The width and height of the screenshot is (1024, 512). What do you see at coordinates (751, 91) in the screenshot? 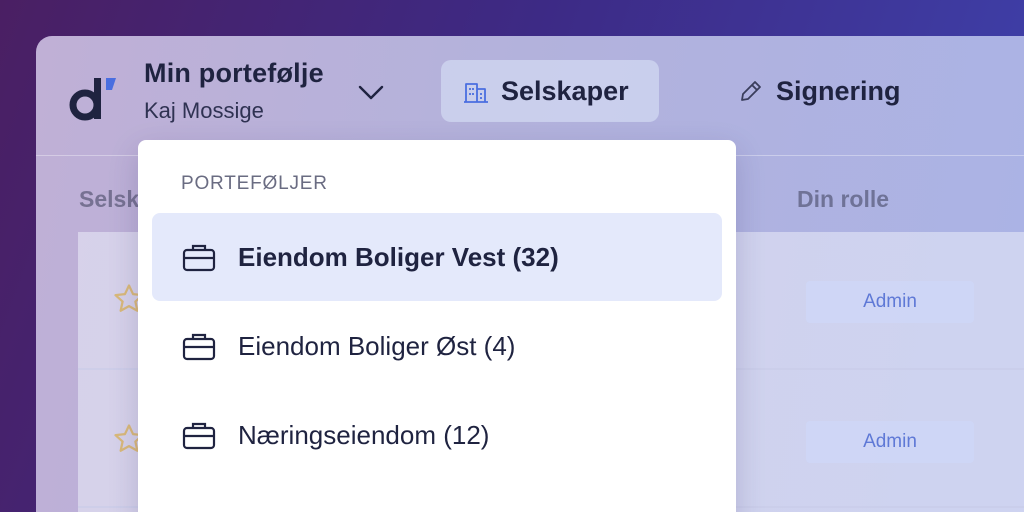
I see `pencil-icon` at bounding box center [751, 91].